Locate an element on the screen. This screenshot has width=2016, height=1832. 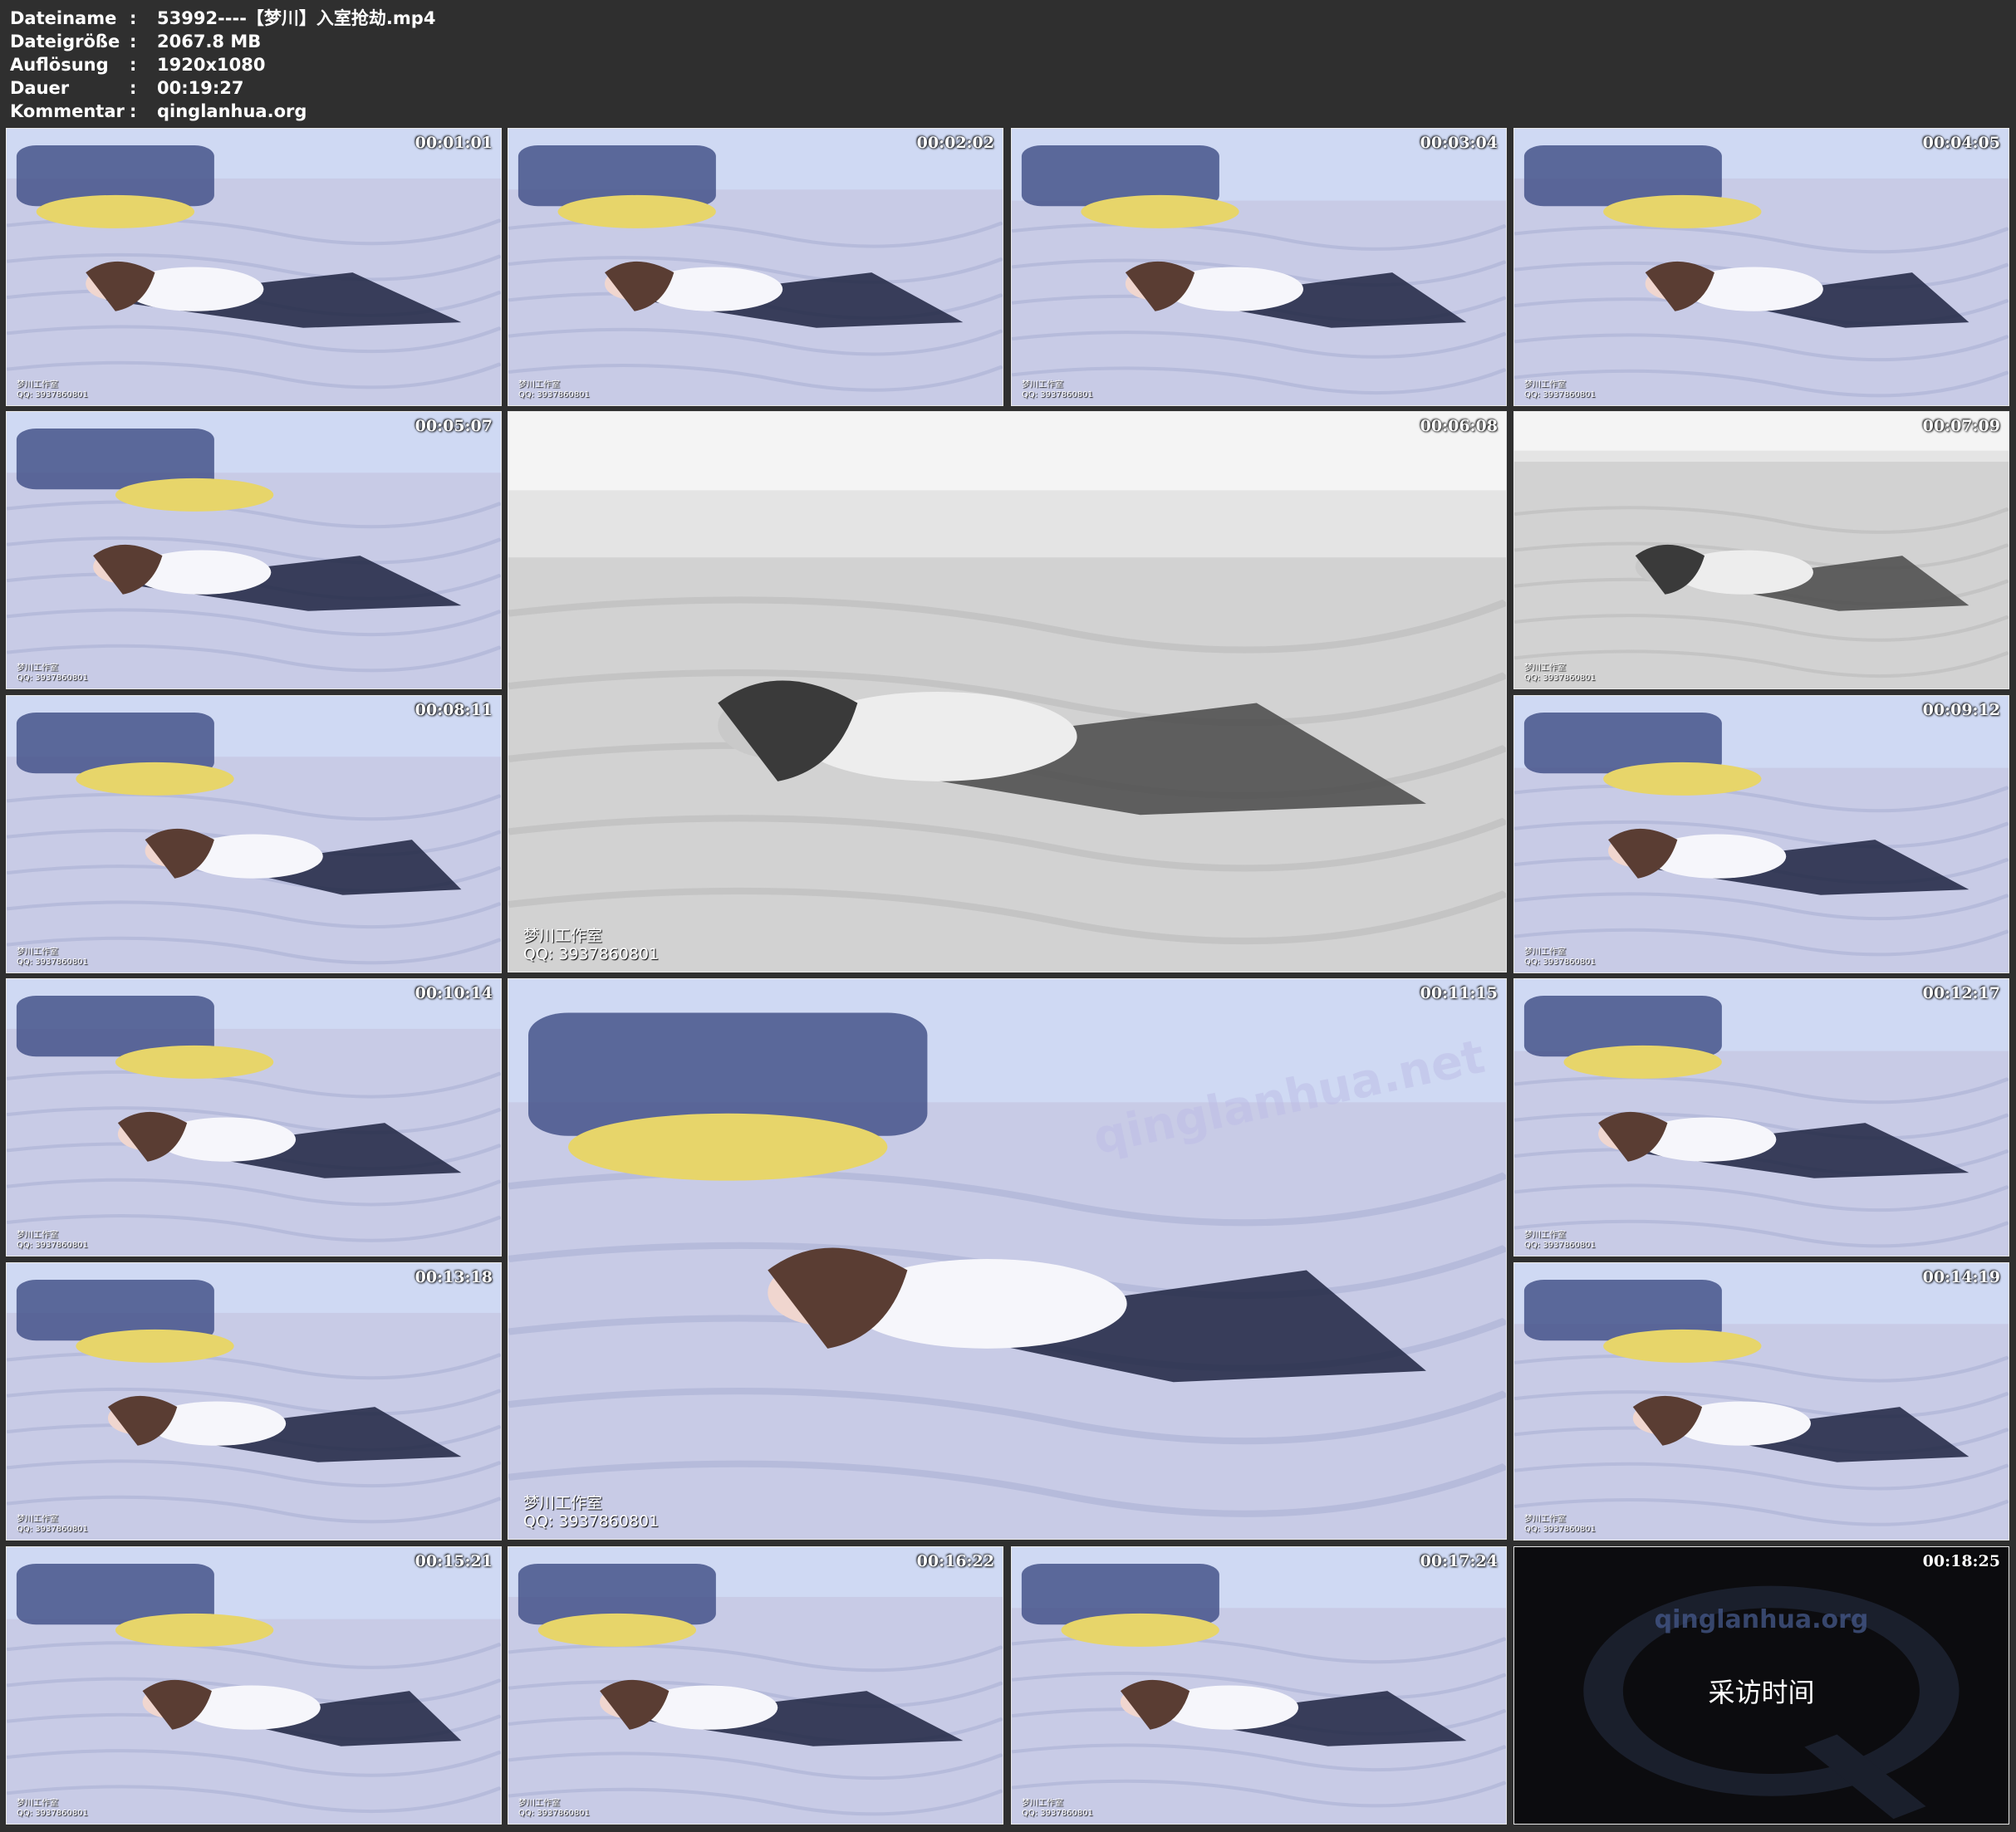
timestamp: 00:04:05 is located at coordinates (1961, 143).